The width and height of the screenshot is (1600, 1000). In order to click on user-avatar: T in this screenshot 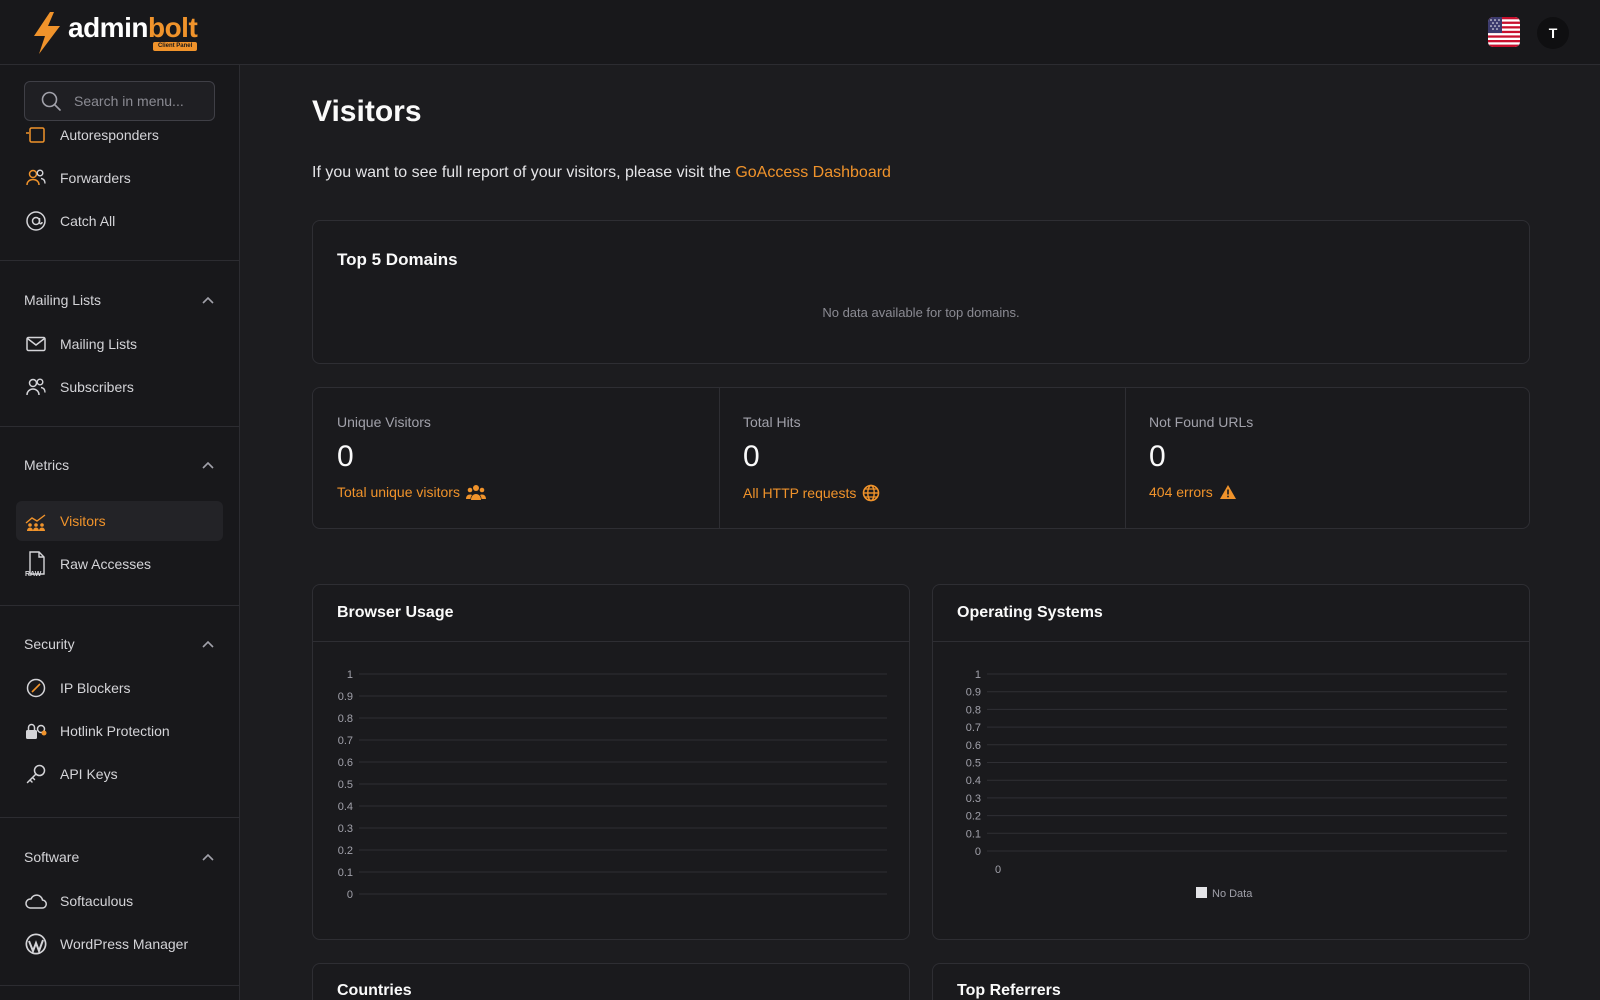, I will do `click(1553, 33)`.